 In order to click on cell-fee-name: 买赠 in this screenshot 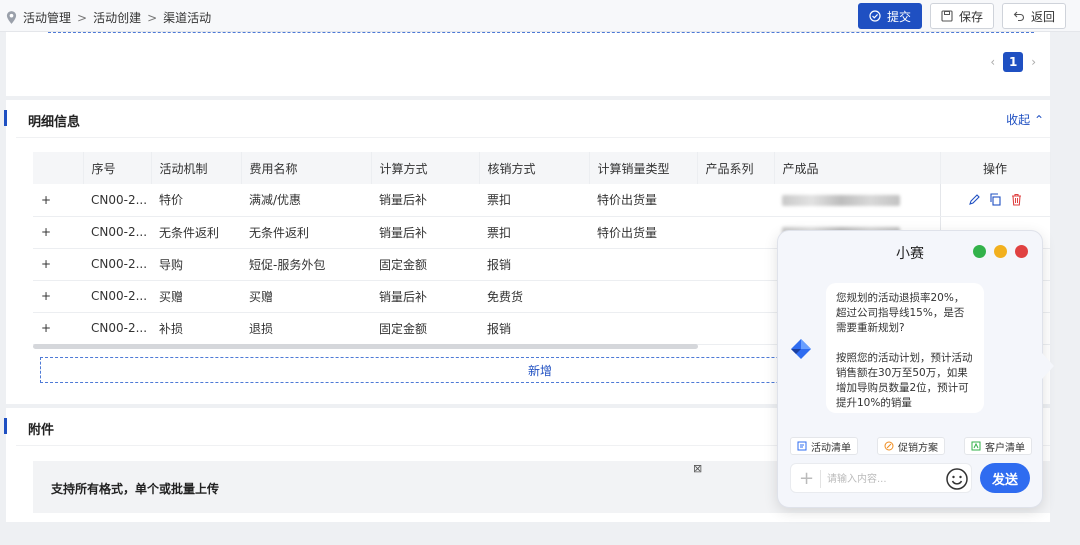, I will do `click(306, 296)`.